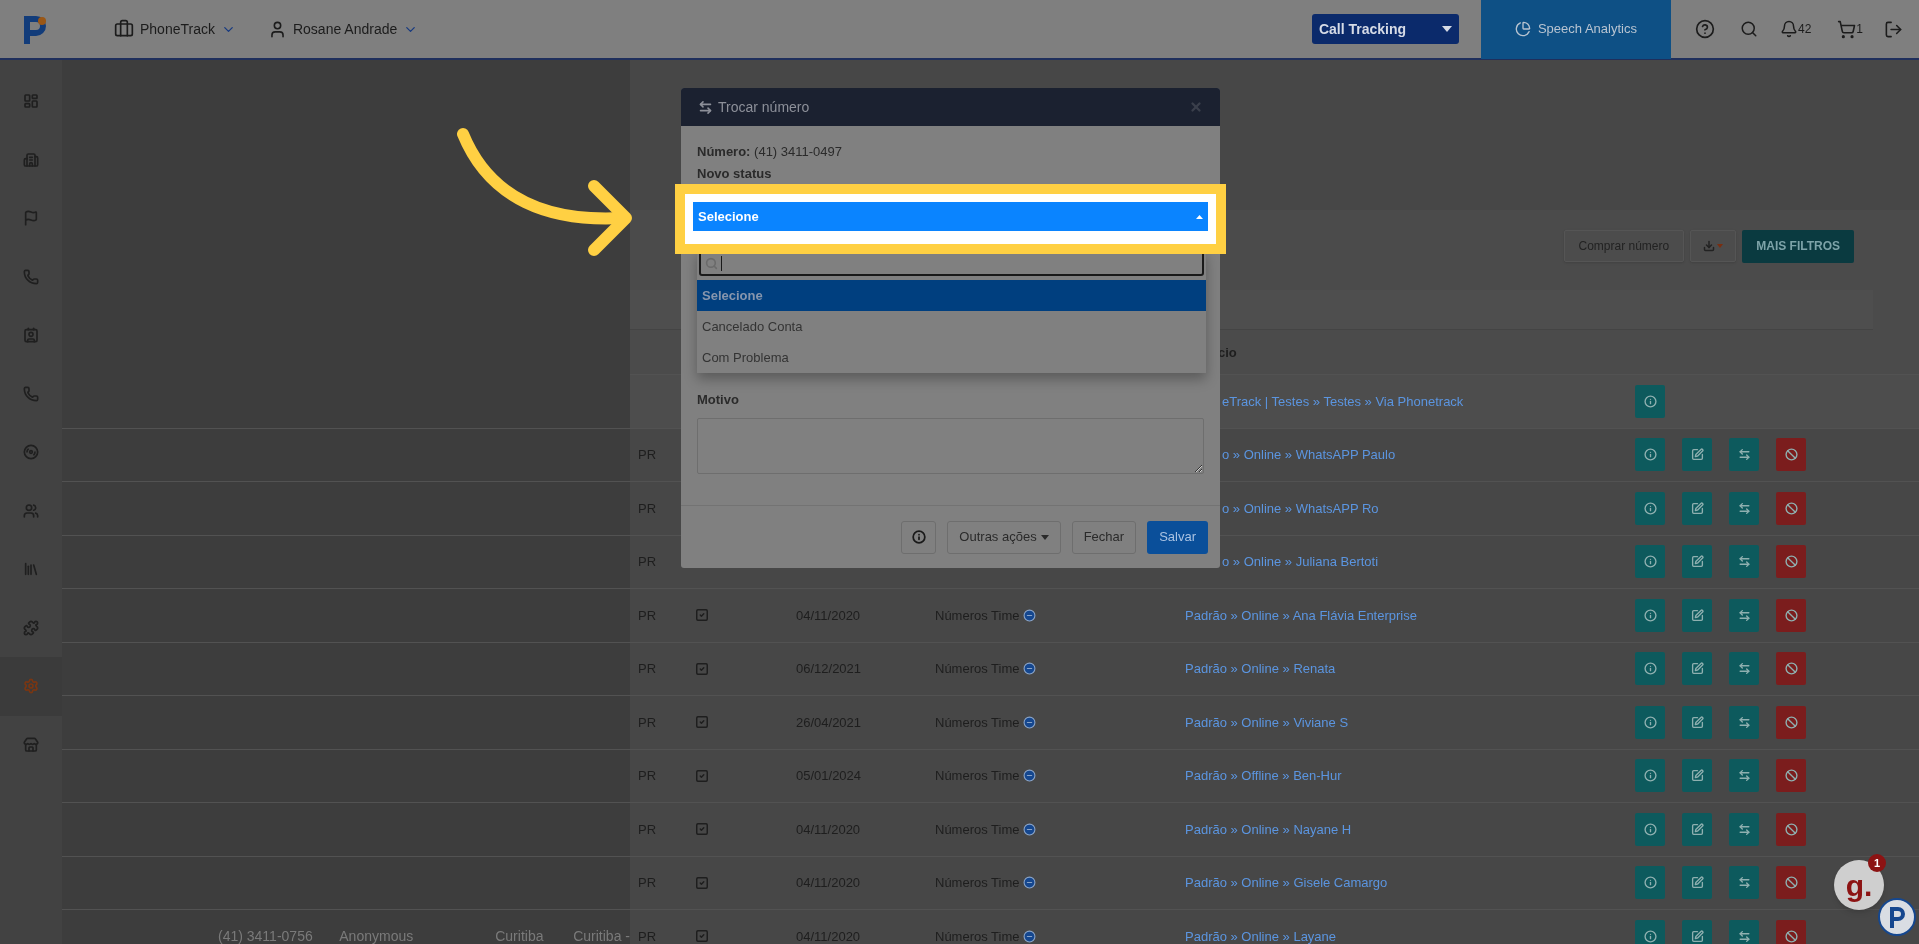 The height and width of the screenshot is (944, 1919). Describe the element at coordinates (1893, 29) in the screenshot. I see `logout-icon` at that location.